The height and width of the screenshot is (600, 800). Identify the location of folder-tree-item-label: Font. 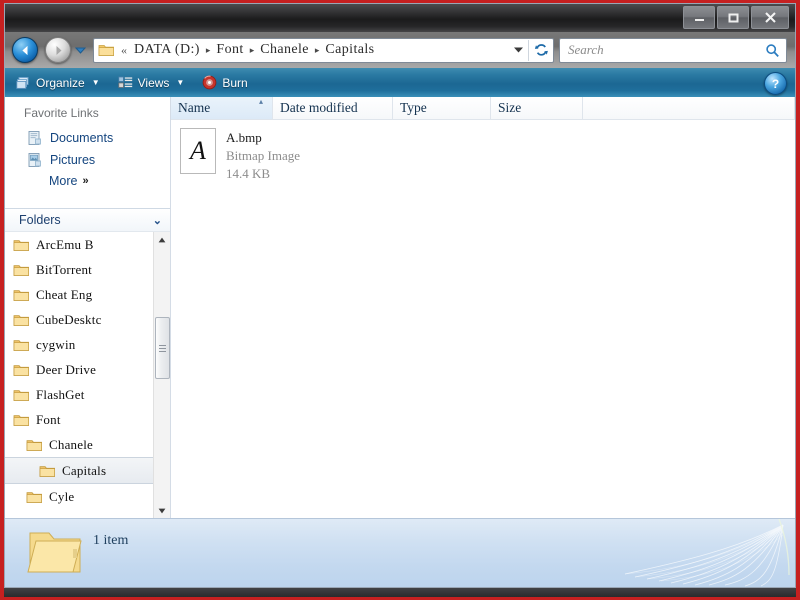
(48, 419).